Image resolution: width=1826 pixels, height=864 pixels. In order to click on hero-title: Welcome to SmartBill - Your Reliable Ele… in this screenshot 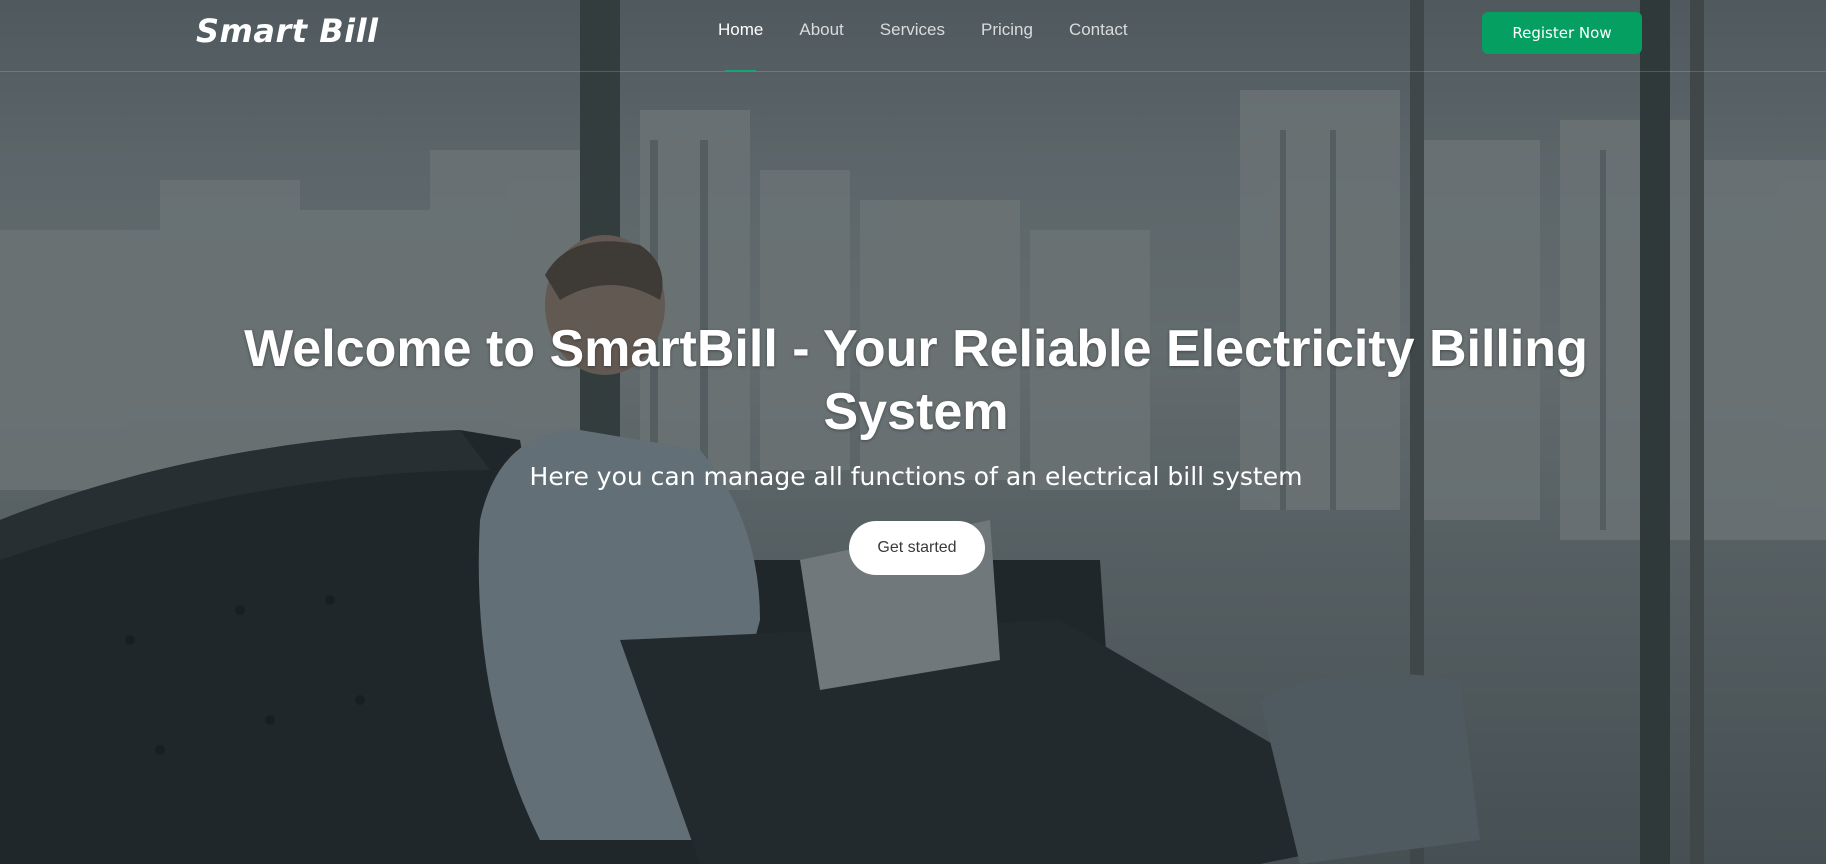, I will do `click(916, 380)`.